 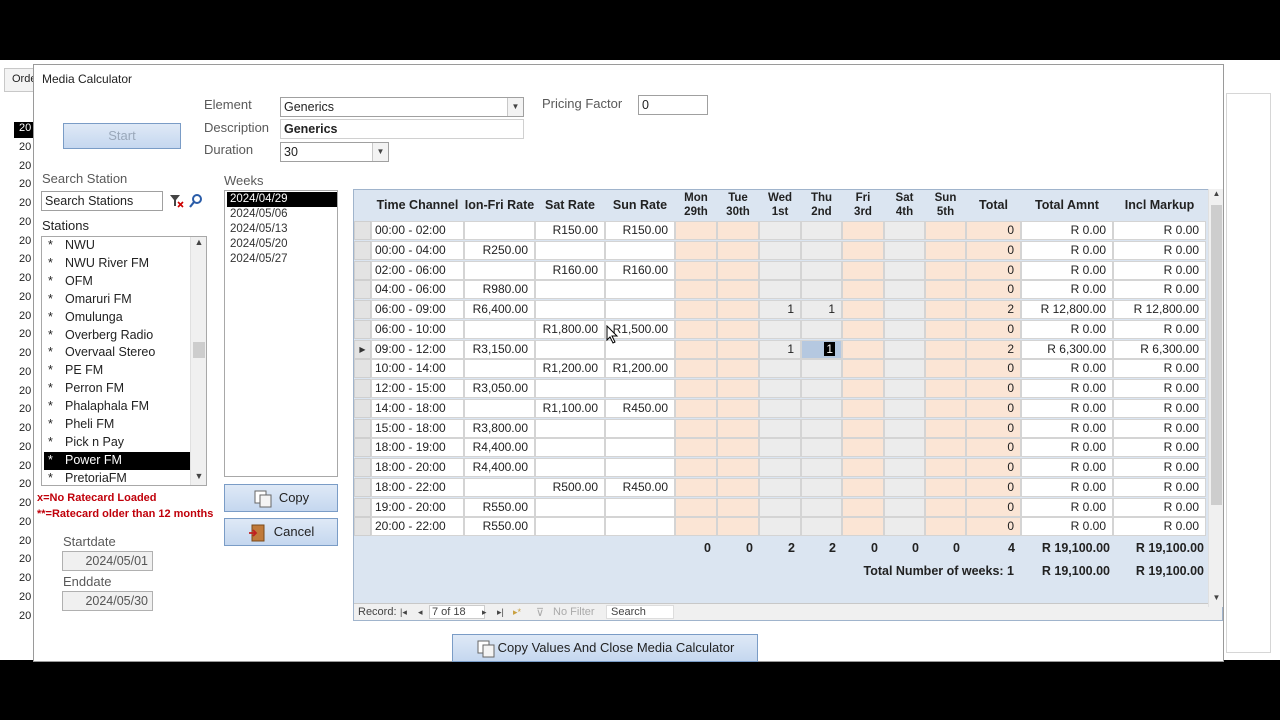 What do you see at coordinates (417, 329) in the screenshot?
I see `grid-cell-time: 06:00 - 10:00` at bounding box center [417, 329].